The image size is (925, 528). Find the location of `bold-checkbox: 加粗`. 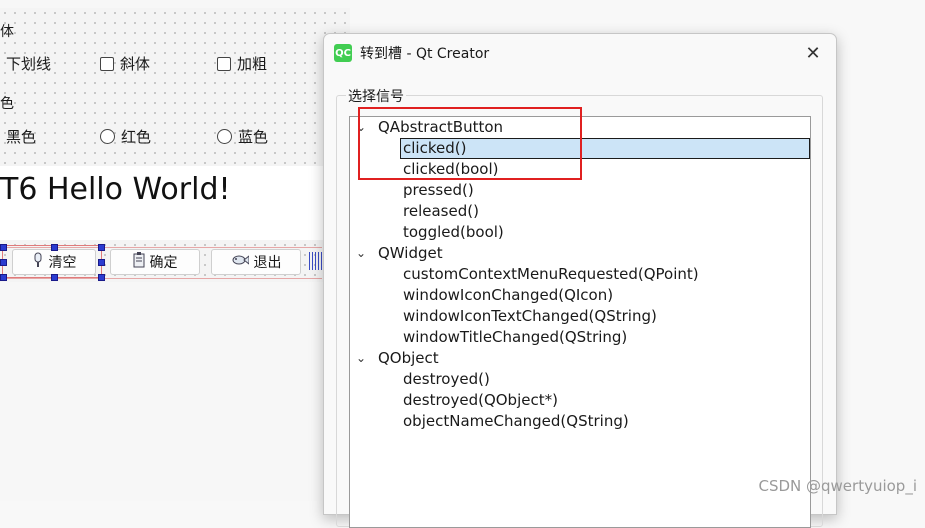

bold-checkbox: 加粗 is located at coordinates (242, 63).